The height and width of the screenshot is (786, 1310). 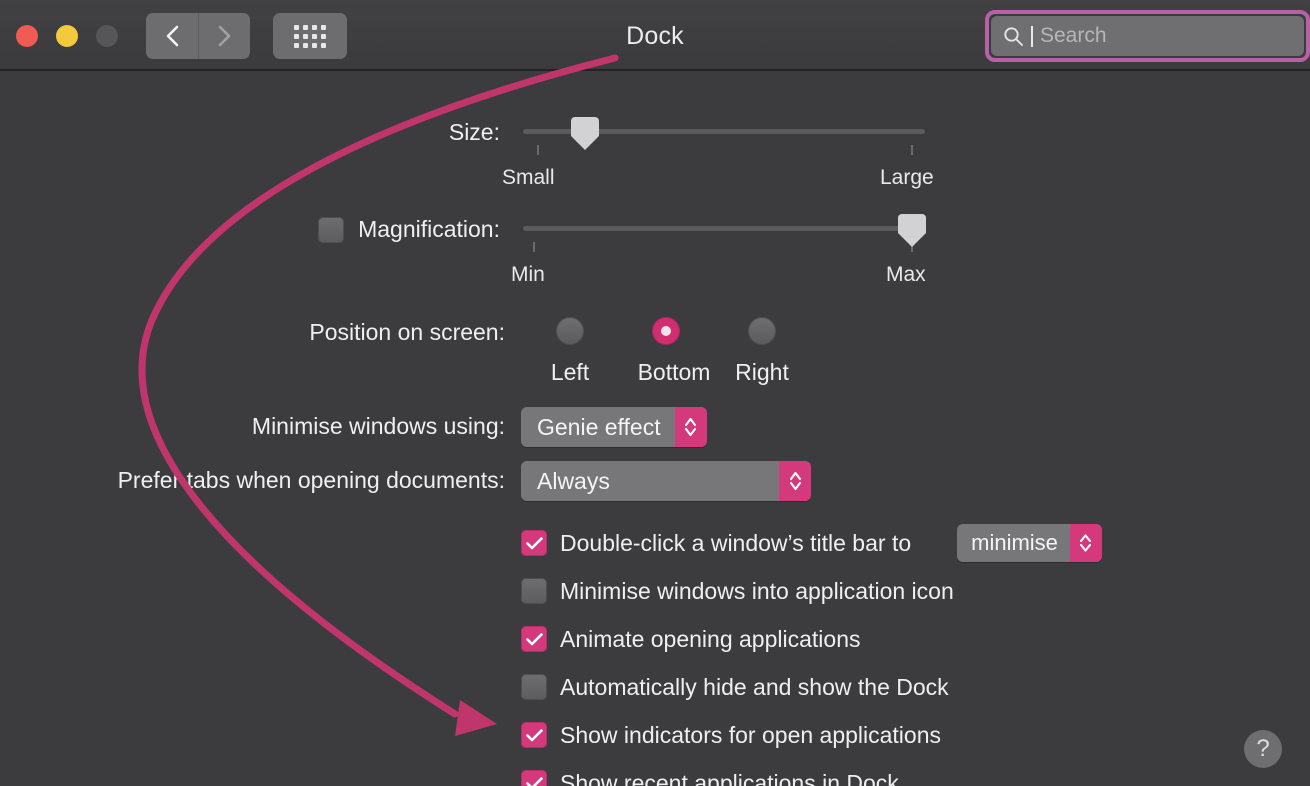 What do you see at coordinates (718, 250) in the screenshot?
I see `magnification-slider: Min Max` at bounding box center [718, 250].